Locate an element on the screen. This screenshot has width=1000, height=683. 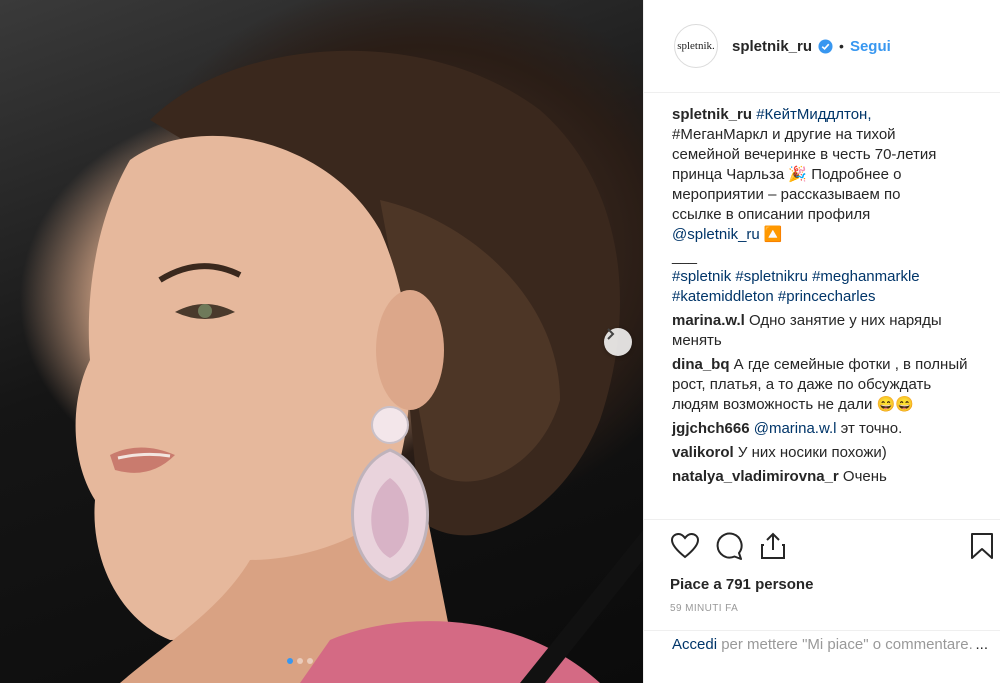
carousel-dots is located at coordinates (300, 661).